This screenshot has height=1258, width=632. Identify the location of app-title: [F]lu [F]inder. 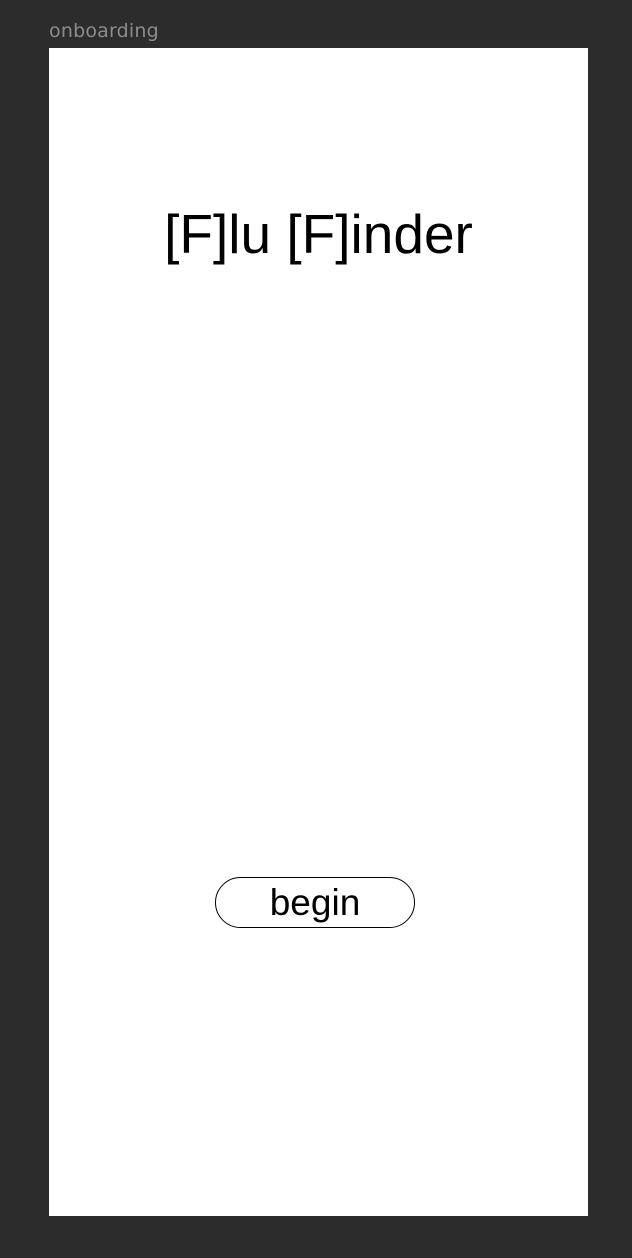
(318, 234).